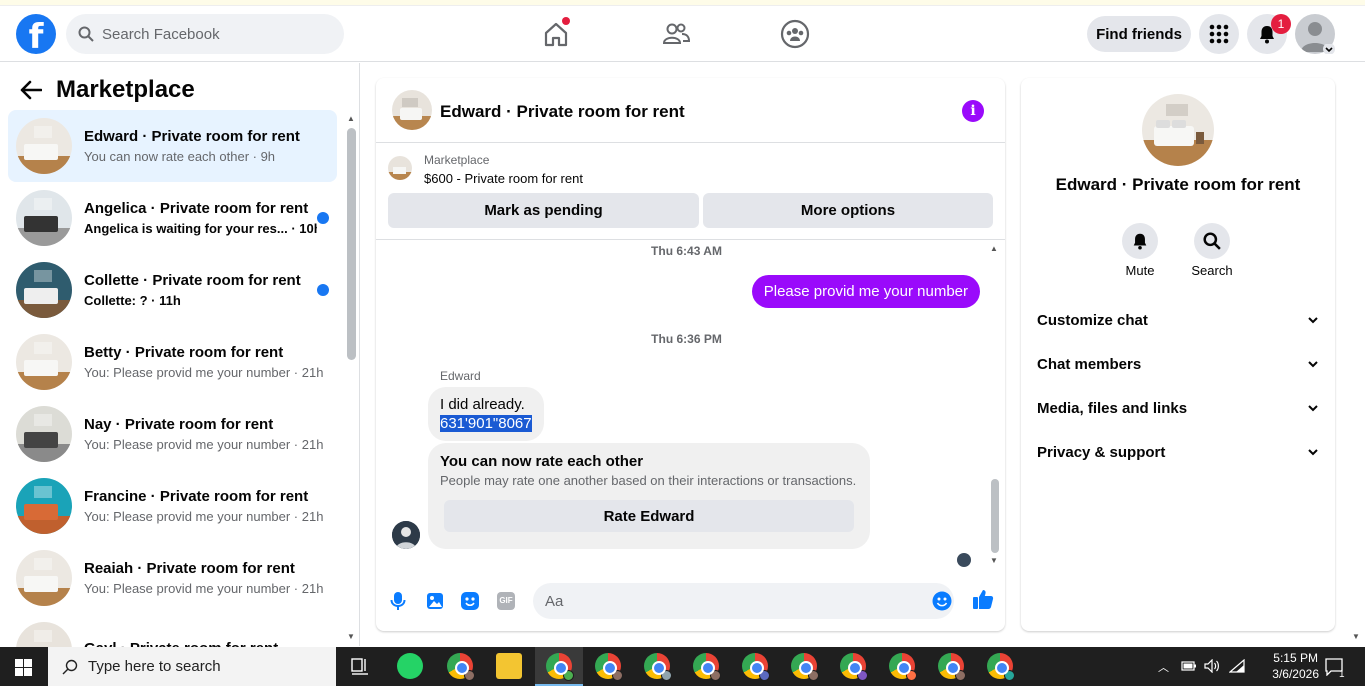 Image resolution: width=1365 pixels, height=686 pixels. I want to click on chevron-up-icon: ︿, so click(1163, 667).